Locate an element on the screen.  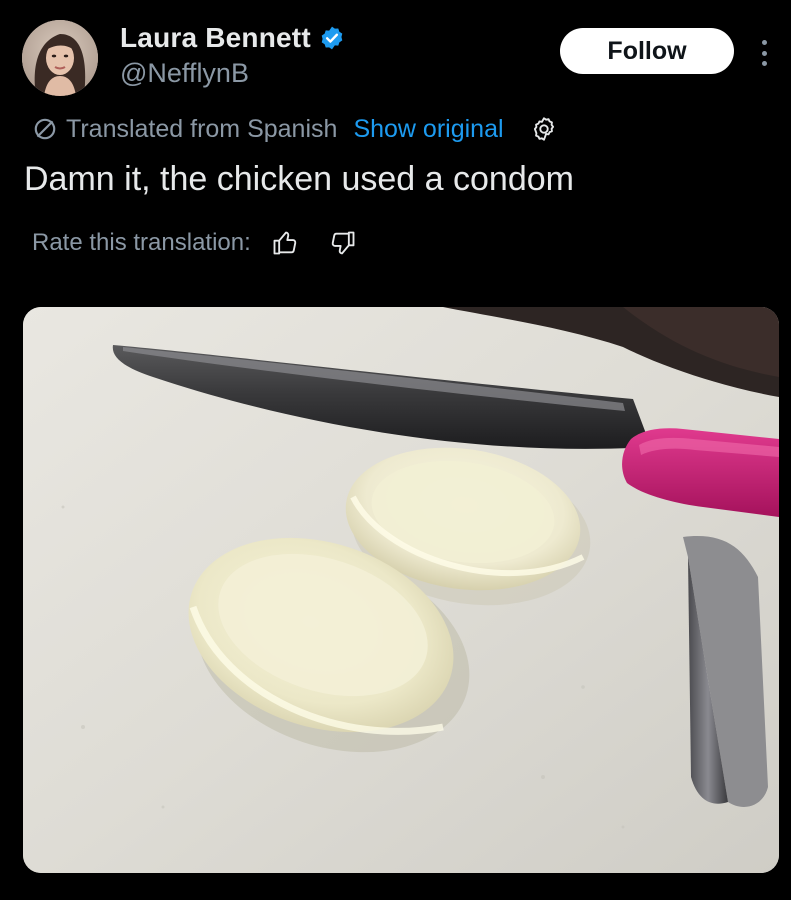
thumbs-down-icon is located at coordinates (343, 243).